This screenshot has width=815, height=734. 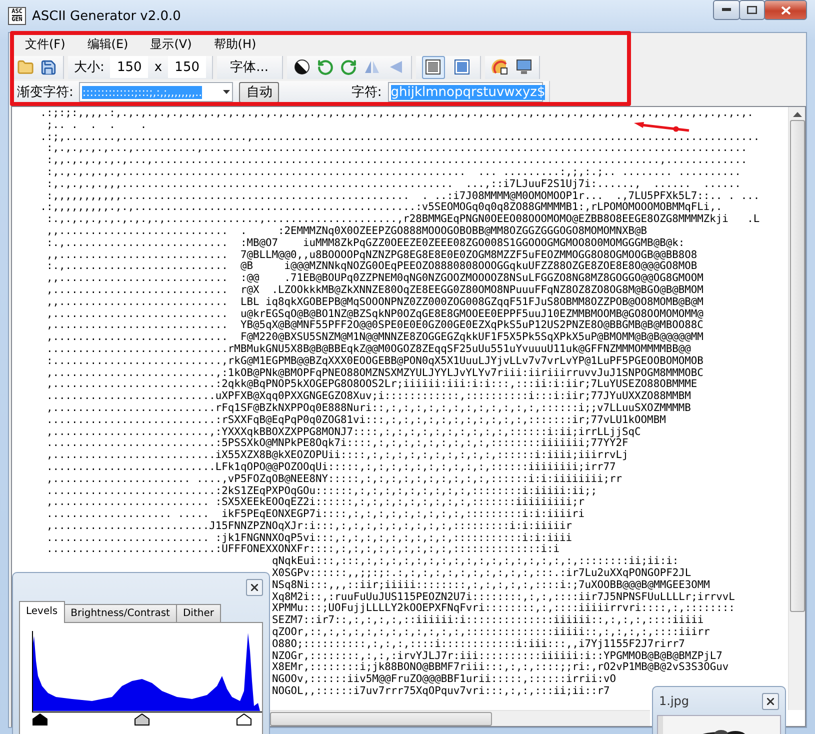 I want to click on ascii-art-line: ,..........................,:1kOB@PNk@BMOPFqPNEO88OMZNSXMZYULJYYLJvYLYv7riii:iiriiirruvvJuJ1SNPOGM8MMMOBC, so click(x=375, y=373).